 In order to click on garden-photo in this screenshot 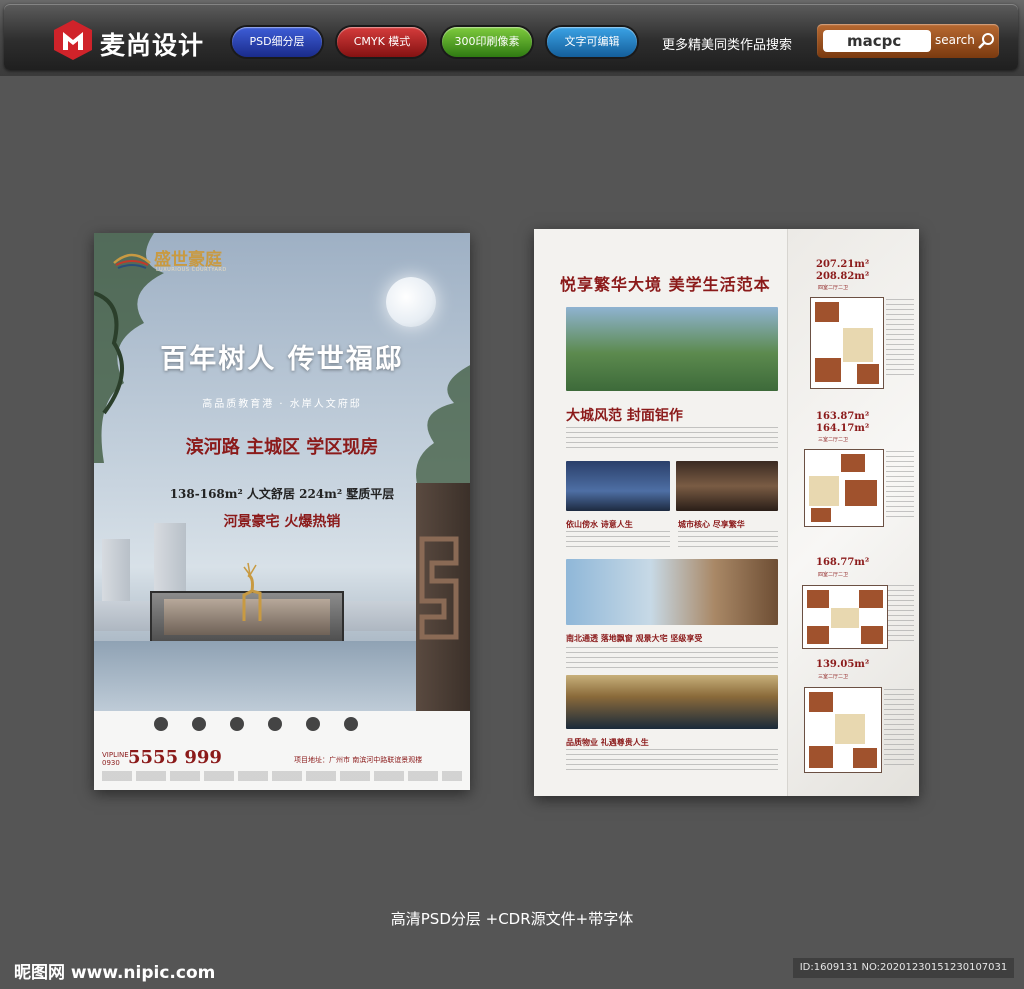, I will do `click(672, 592)`.